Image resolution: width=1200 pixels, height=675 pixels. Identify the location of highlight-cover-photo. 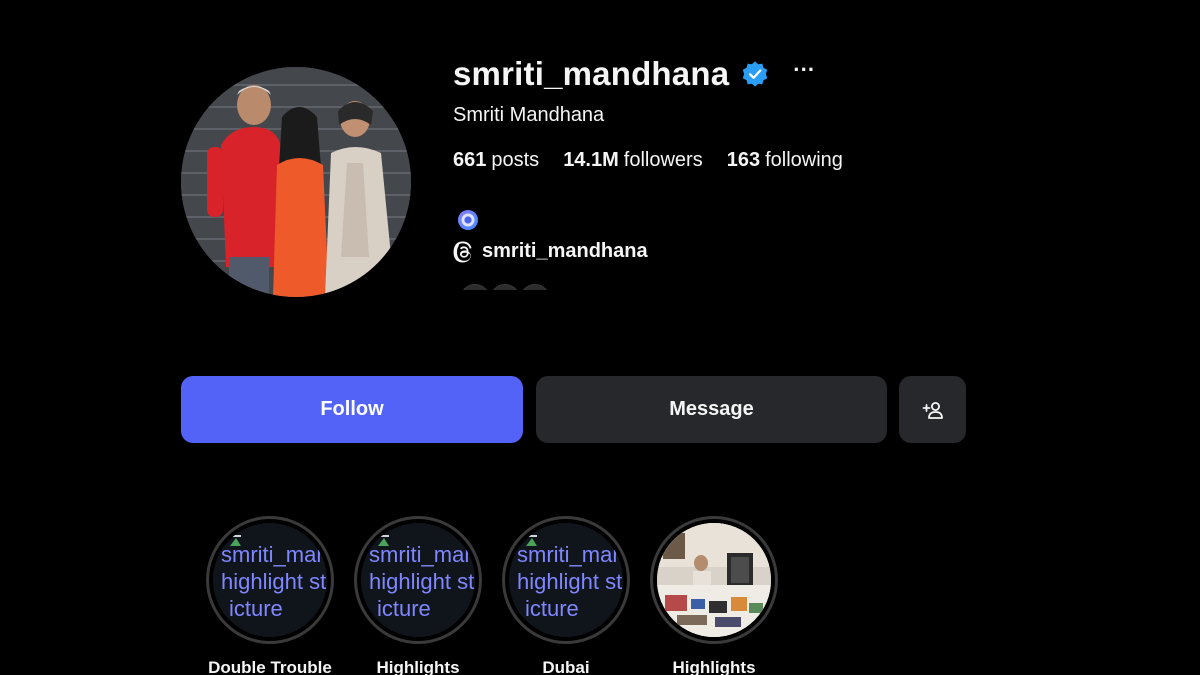
(714, 580).